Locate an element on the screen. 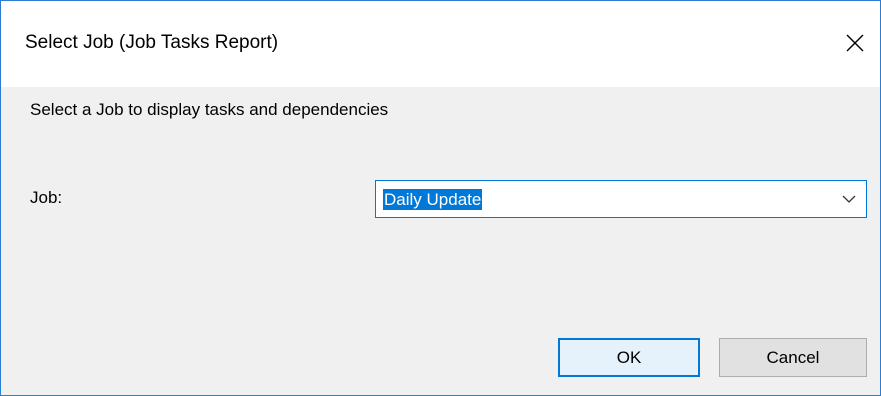 The width and height of the screenshot is (881, 396). job-label: Job: is located at coordinates (46, 197).